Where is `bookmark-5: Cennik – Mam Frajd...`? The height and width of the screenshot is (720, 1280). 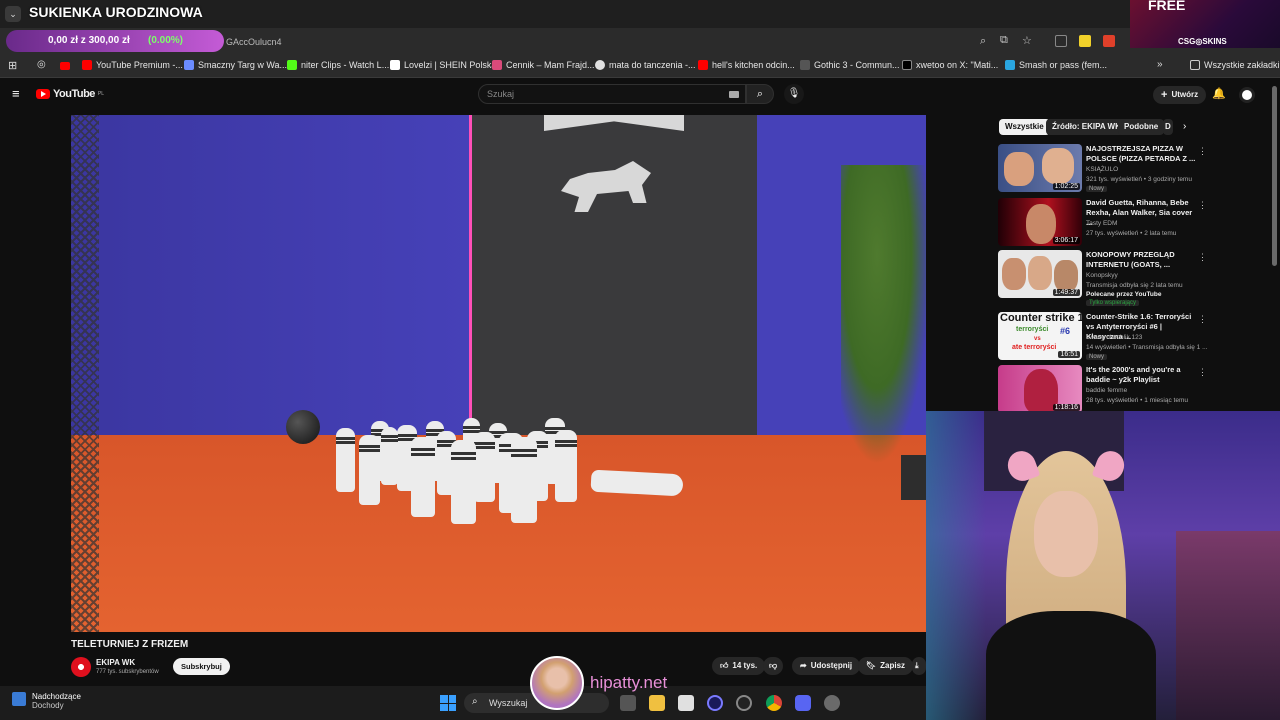
bookmark-5: Cennik – Mam Frajd... is located at coordinates (543, 65).